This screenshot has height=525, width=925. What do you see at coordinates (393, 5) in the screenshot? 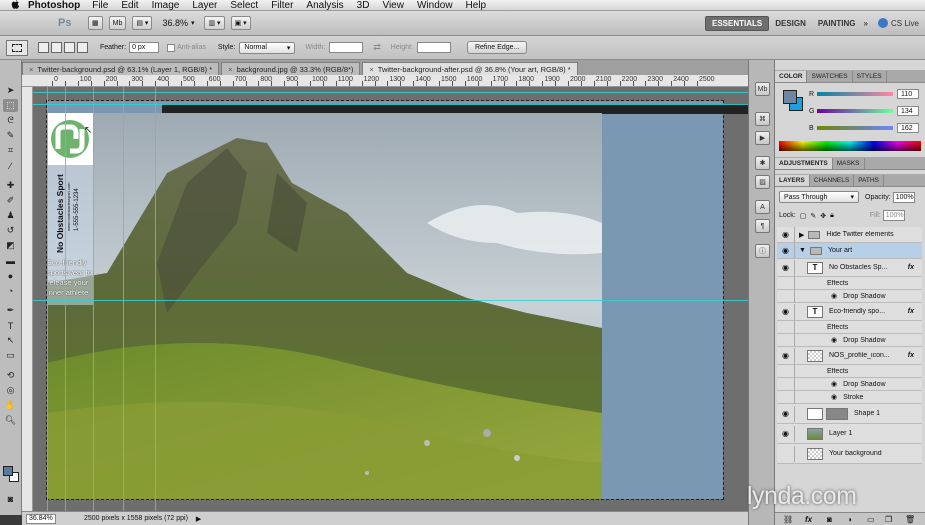
I see `menu-view: View` at bounding box center [393, 5].